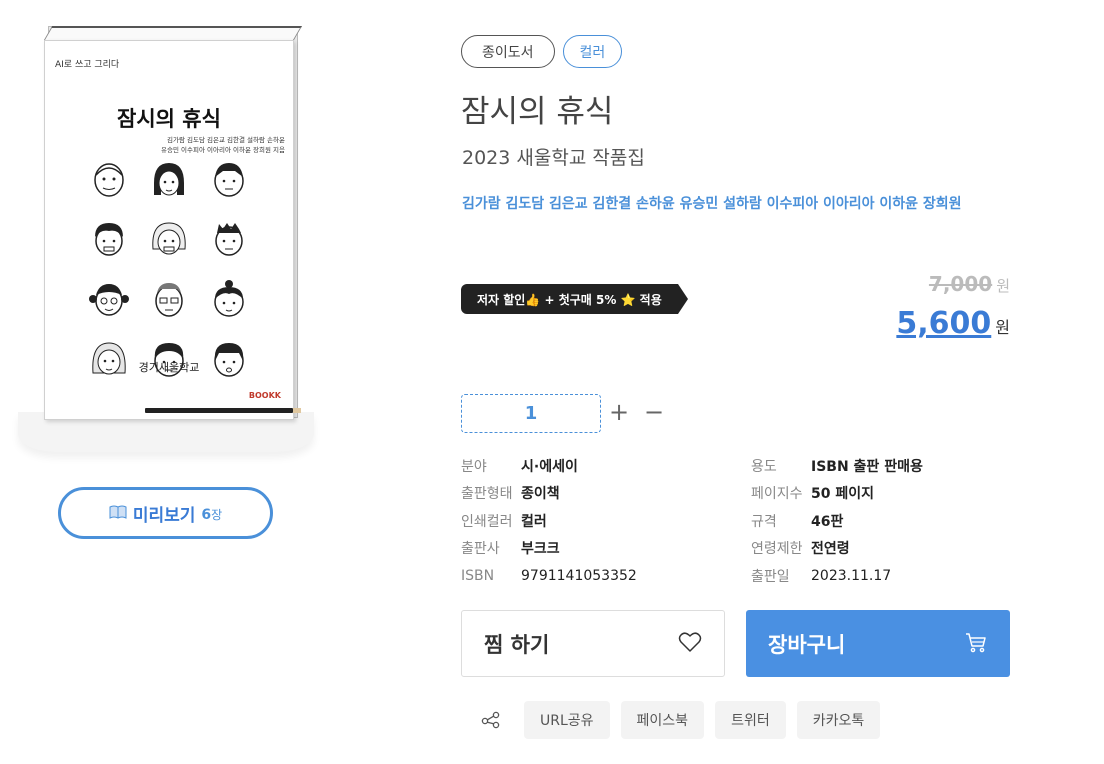 This screenshot has height=764, width=1104. Describe the element at coordinates (654, 412) in the screenshot. I see `quantity-minus-button: −` at that location.